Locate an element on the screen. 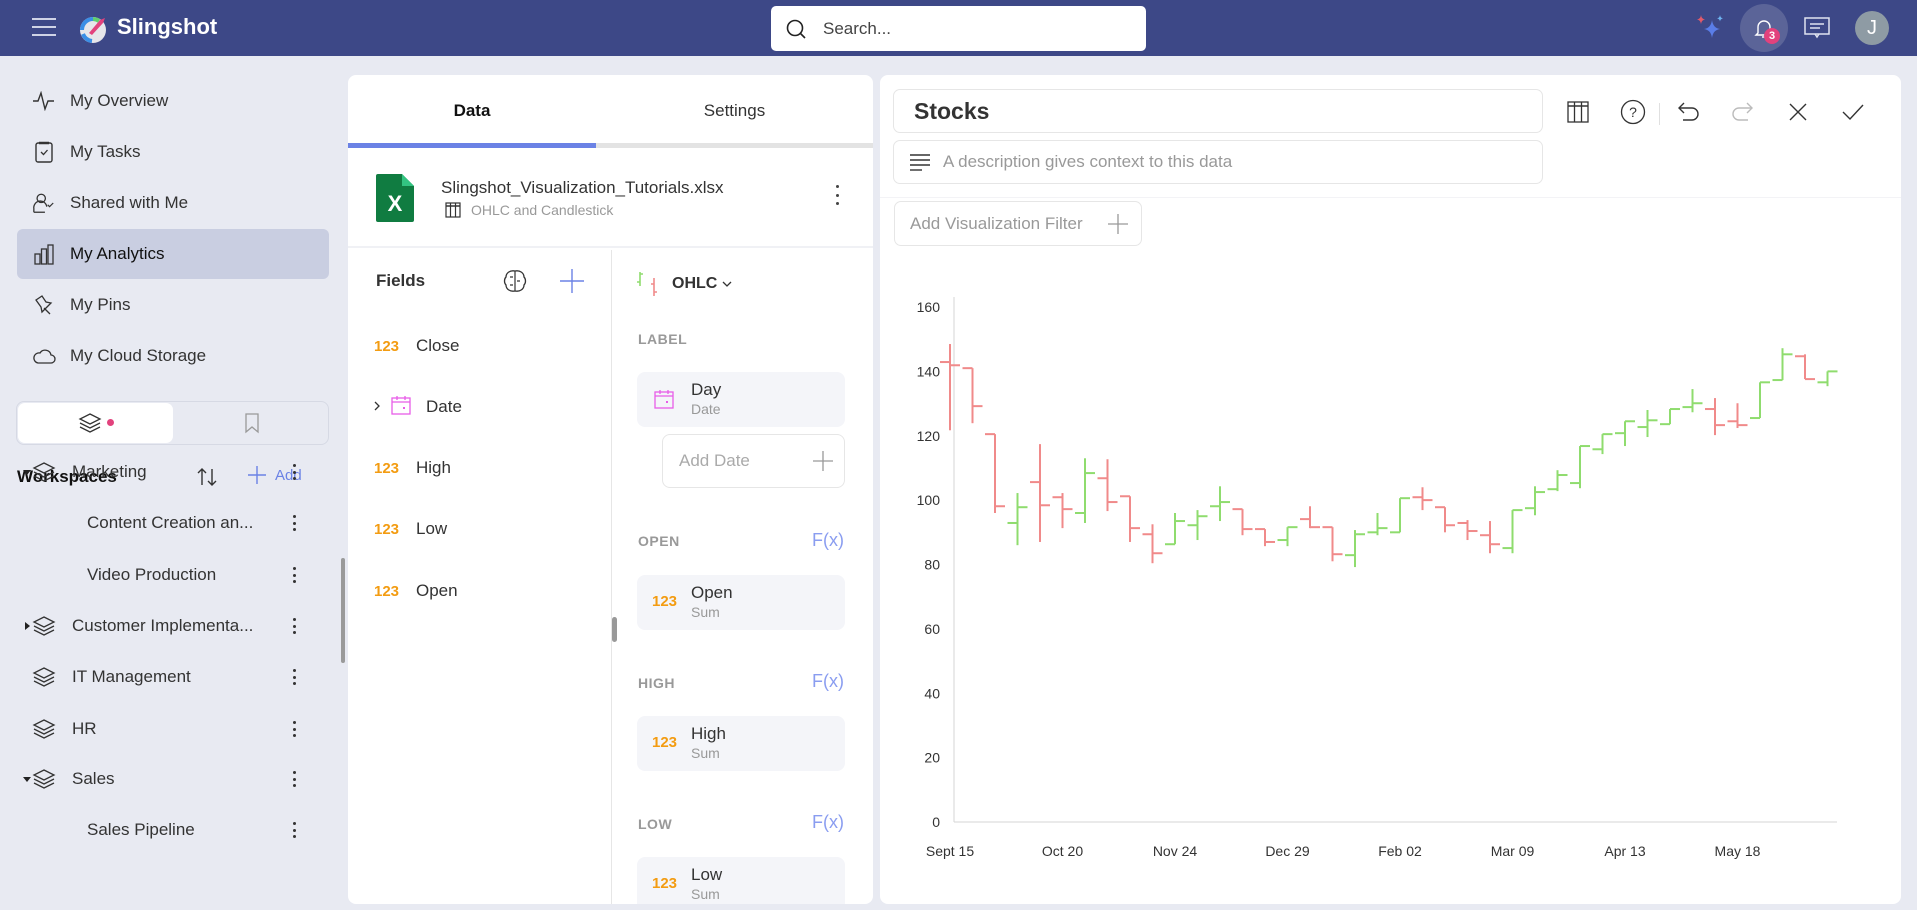 The width and height of the screenshot is (1917, 910). user-avatar: J is located at coordinates (1872, 28).